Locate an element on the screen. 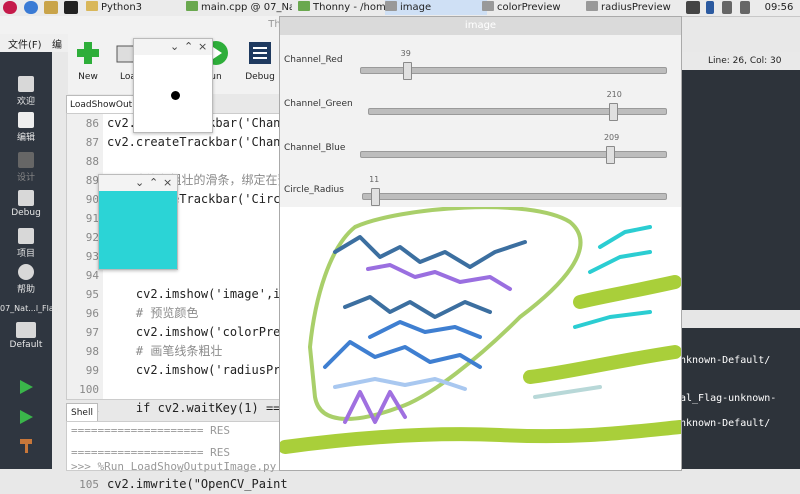 Image resolution: width=800 pixels, height=494 pixels. wifi-icon is located at coordinates (727, 7).